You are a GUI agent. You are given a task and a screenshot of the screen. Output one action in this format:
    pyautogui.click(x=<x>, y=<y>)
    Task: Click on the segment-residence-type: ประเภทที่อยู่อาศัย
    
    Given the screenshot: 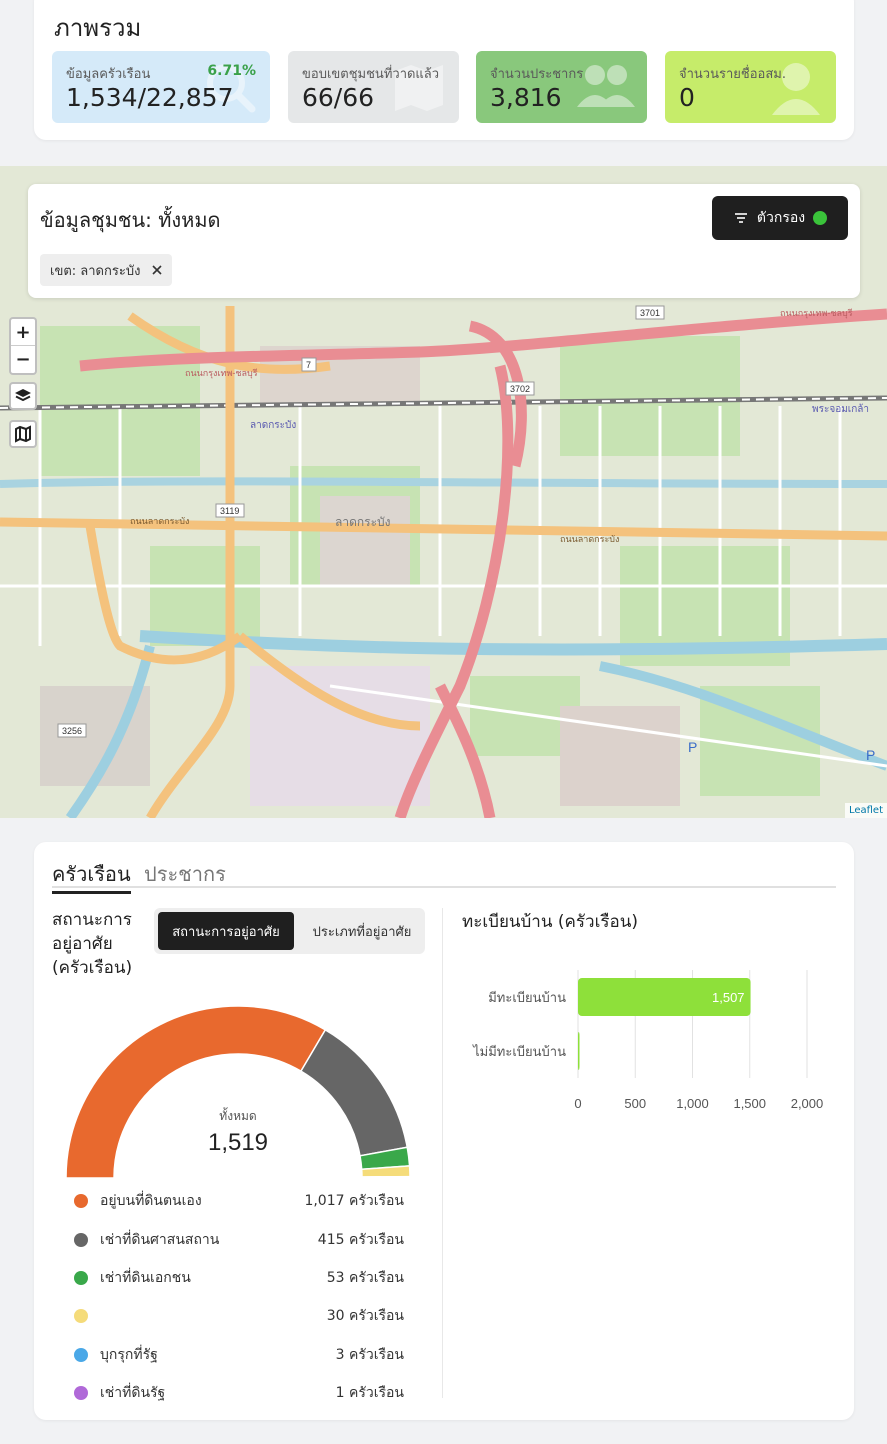 What is the action you would take?
    pyautogui.click(x=362, y=931)
    